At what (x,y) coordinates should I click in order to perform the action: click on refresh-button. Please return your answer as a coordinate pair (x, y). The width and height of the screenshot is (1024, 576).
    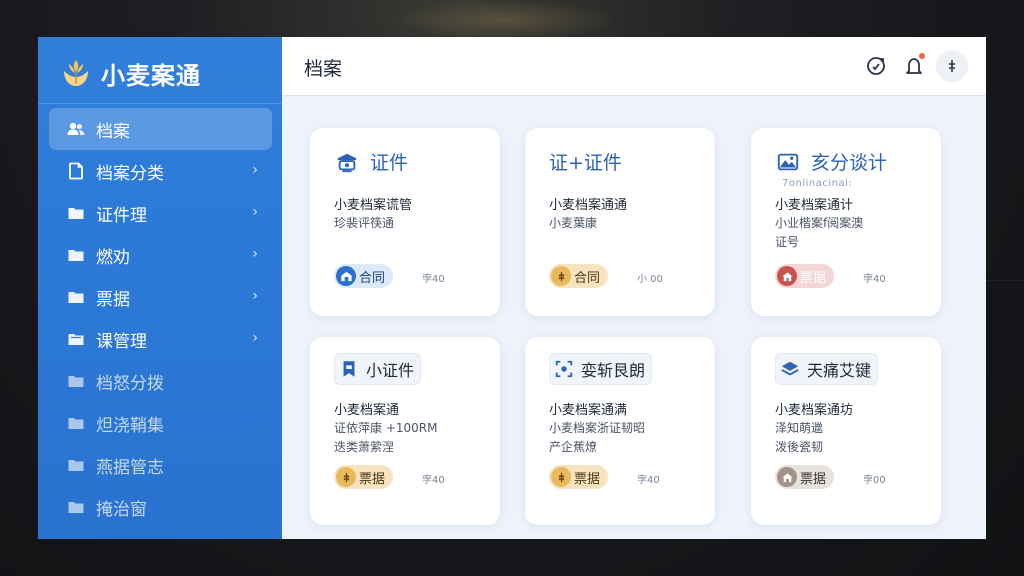
    Looking at the image, I should click on (876, 66).